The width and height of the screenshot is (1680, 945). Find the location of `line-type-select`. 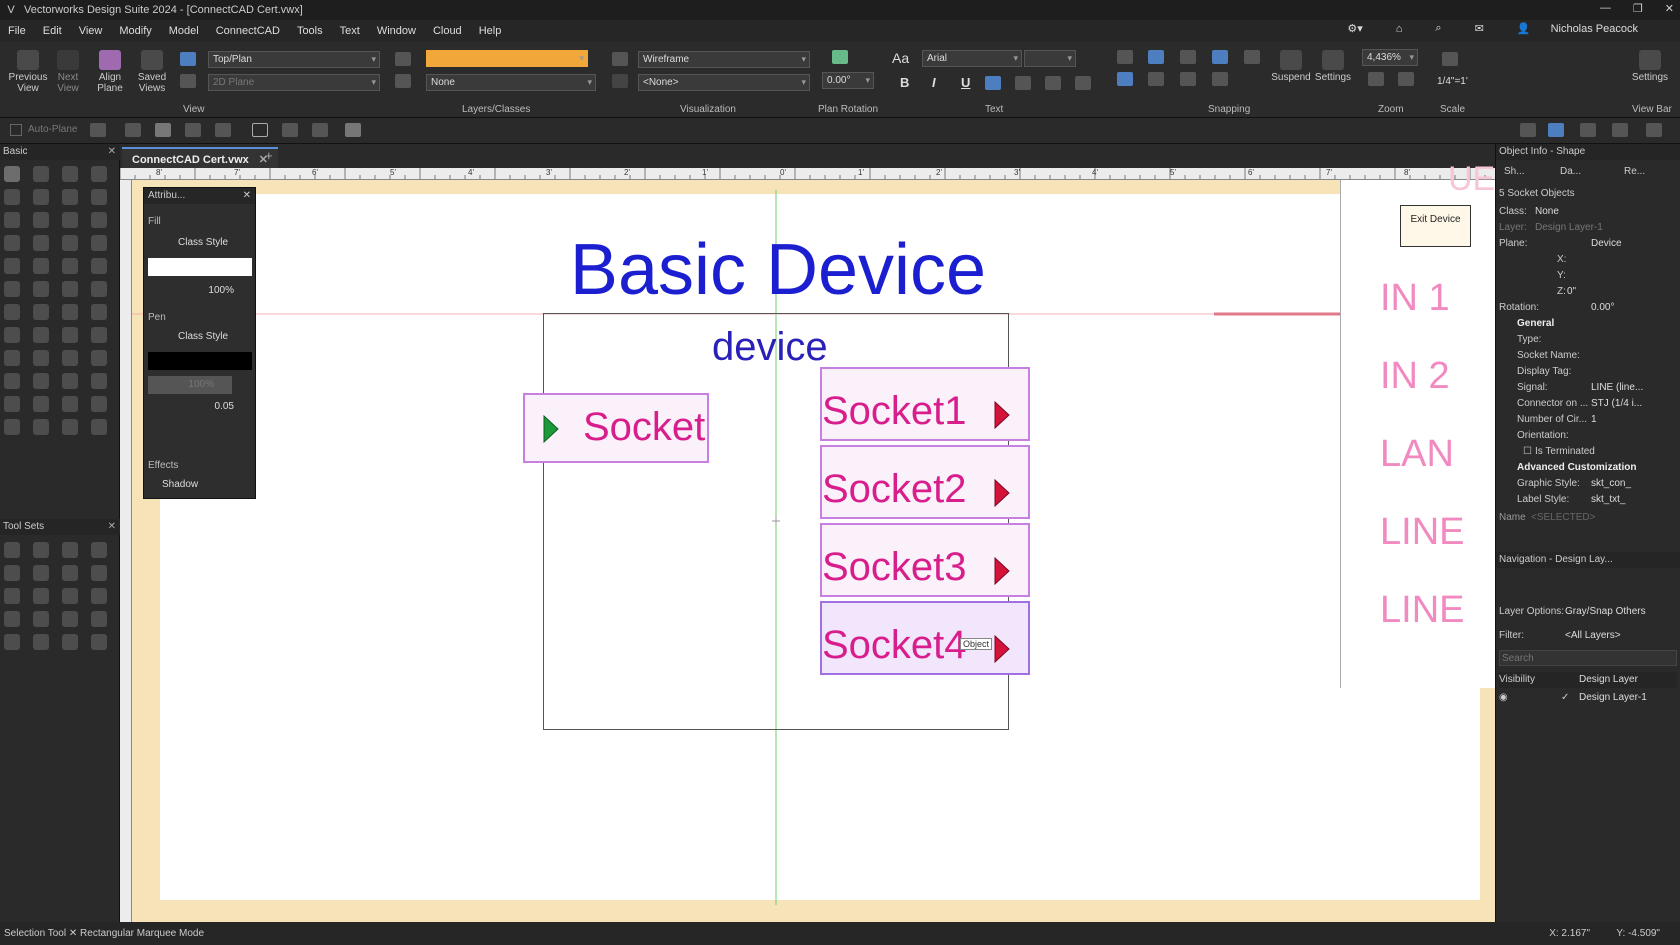

line-type-select is located at coordinates (200, 431).